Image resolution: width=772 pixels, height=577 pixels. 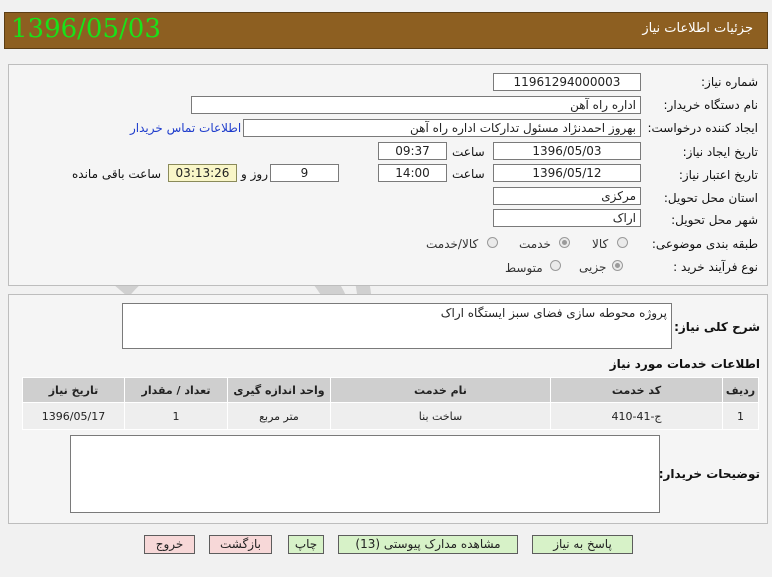 I want to click on col-header-unit: واحد اندازه گیری, so click(x=279, y=390).